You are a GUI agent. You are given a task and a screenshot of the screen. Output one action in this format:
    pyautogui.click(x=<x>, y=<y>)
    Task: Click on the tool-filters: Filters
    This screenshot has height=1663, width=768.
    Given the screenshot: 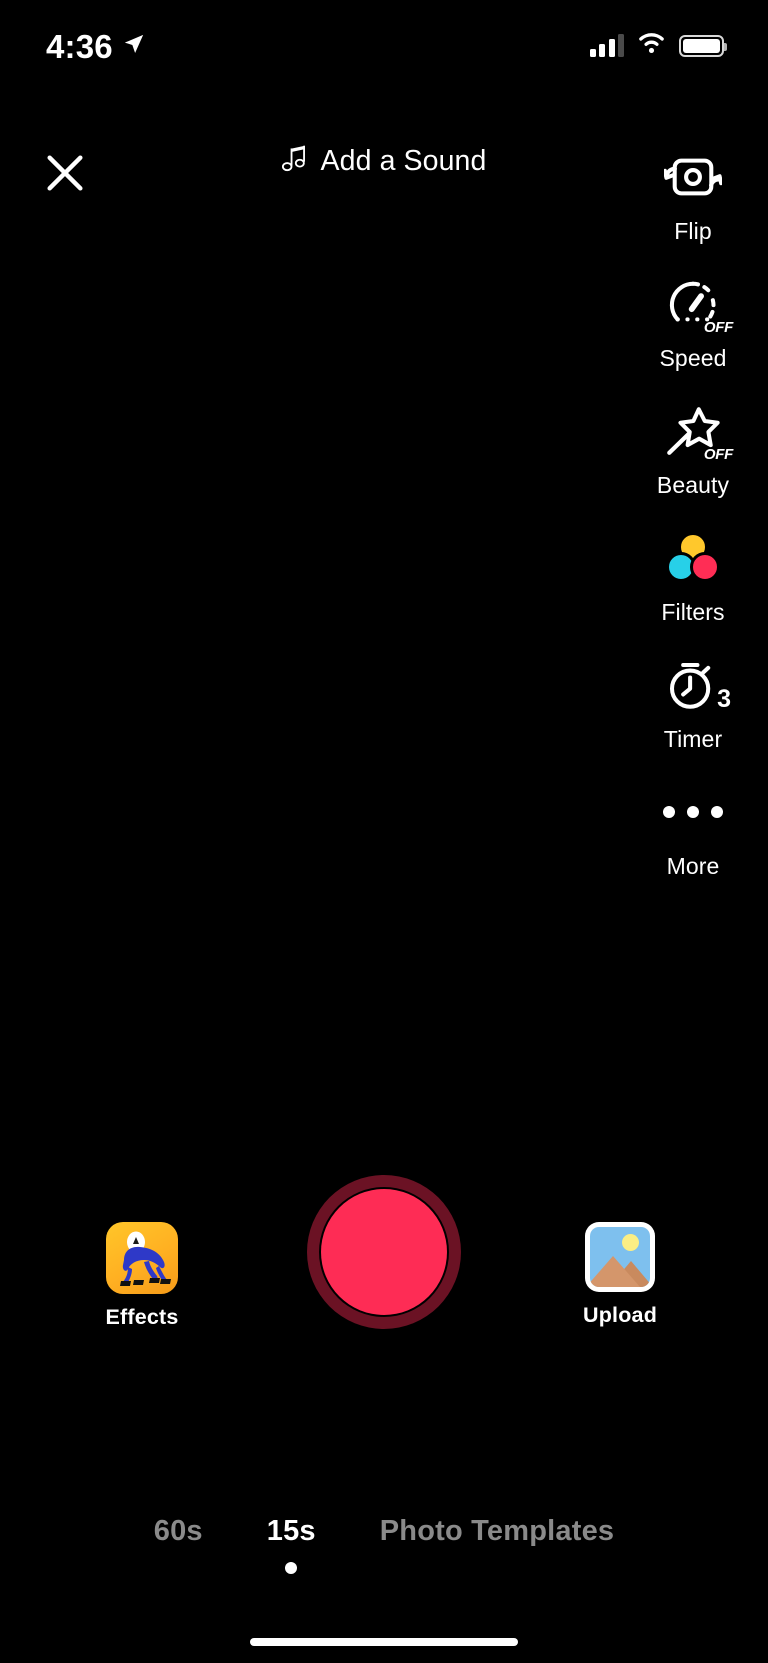 What is the action you would take?
    pyautogui.click(x=693, y=576)
    